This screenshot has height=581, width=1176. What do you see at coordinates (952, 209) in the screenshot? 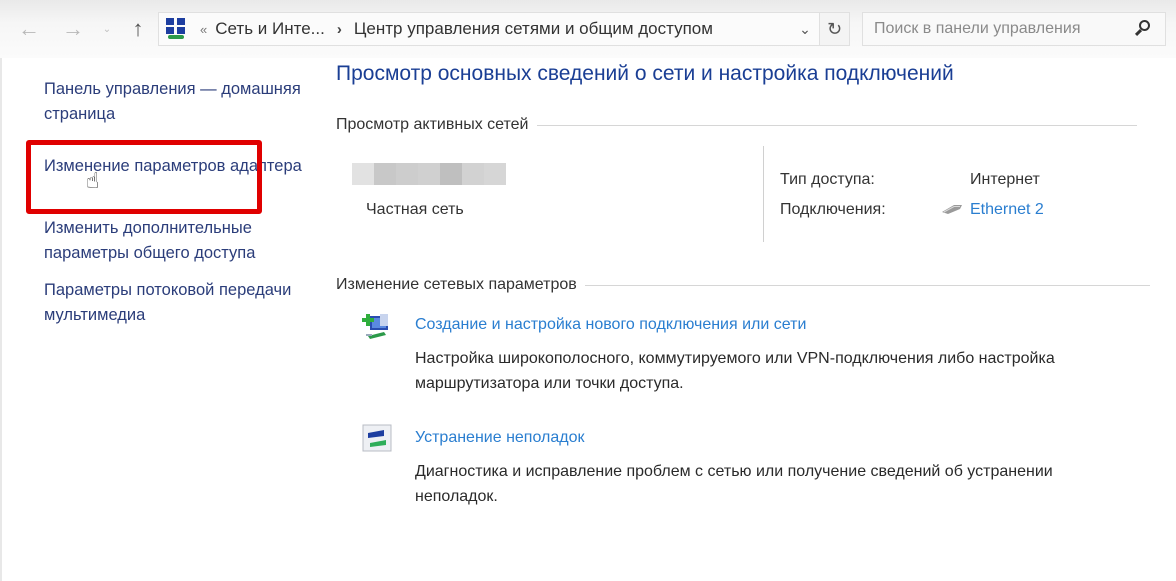
I see `ethernet-icon` at bounding box center [952, 209].